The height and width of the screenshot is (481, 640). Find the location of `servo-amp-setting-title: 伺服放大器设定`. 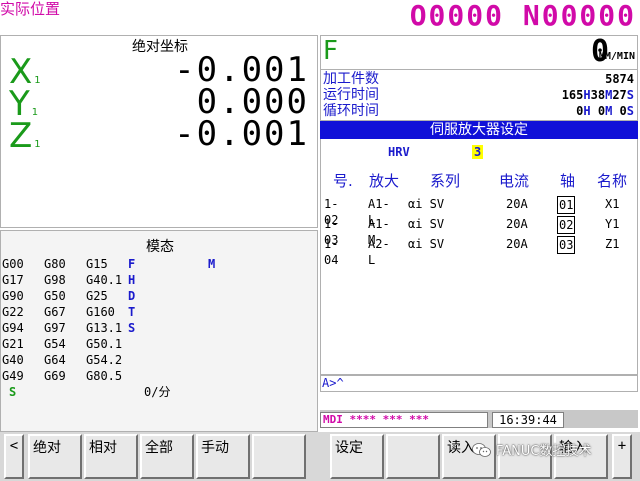

servo-amp-setting-title: 伺服放大器设定 is located at coordinates (479, 130).